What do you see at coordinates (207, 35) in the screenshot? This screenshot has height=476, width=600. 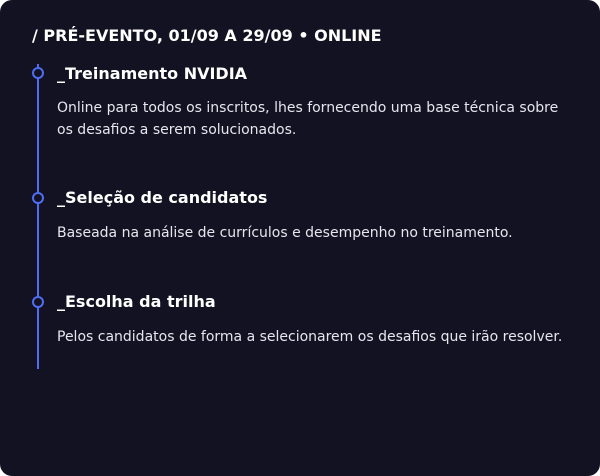 I see `event-period-header: / PRÉ-EVENTO, 01/09 A 29/09 • ONLINE` at bounding box center [207, 35].